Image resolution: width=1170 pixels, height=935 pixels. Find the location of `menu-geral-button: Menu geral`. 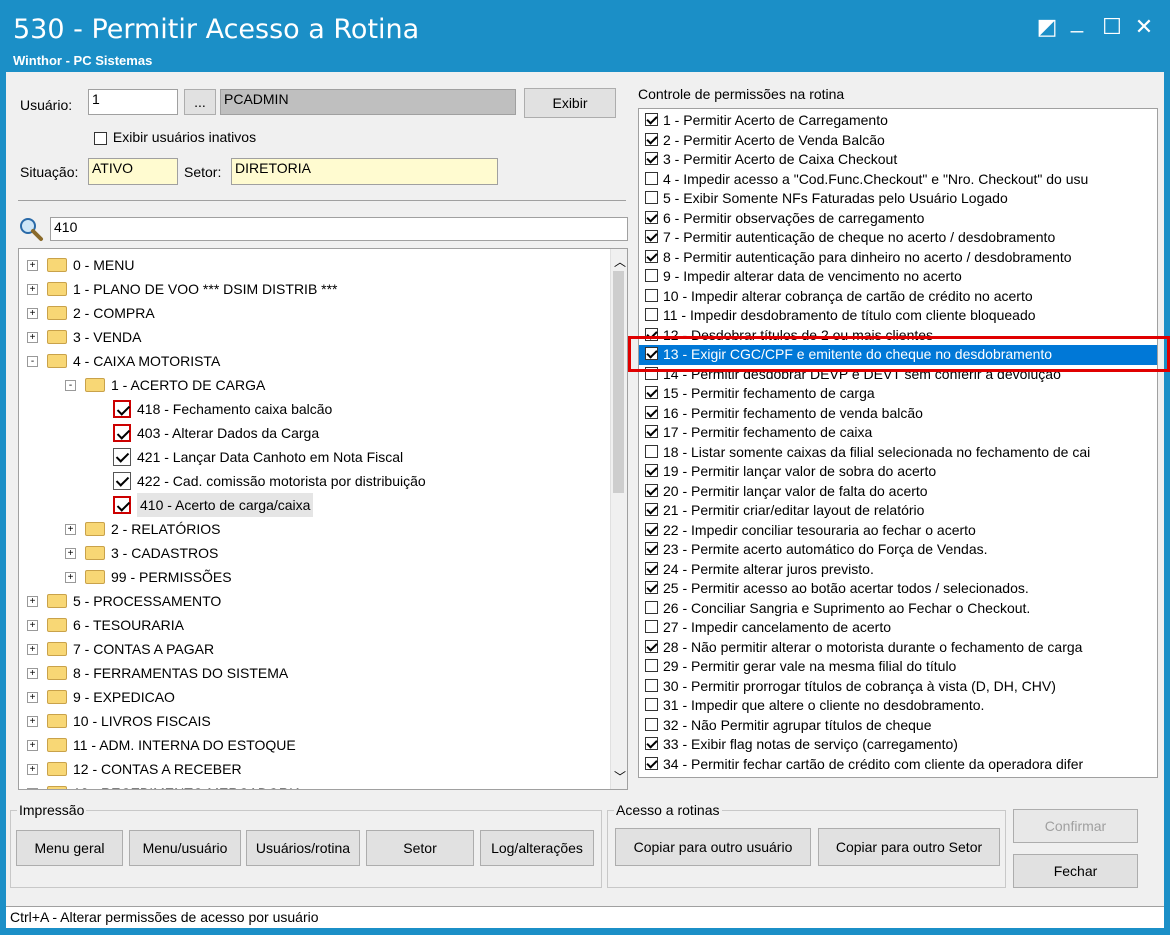

menu-geral-button: Menu geral is located at coordinates (69, 848).